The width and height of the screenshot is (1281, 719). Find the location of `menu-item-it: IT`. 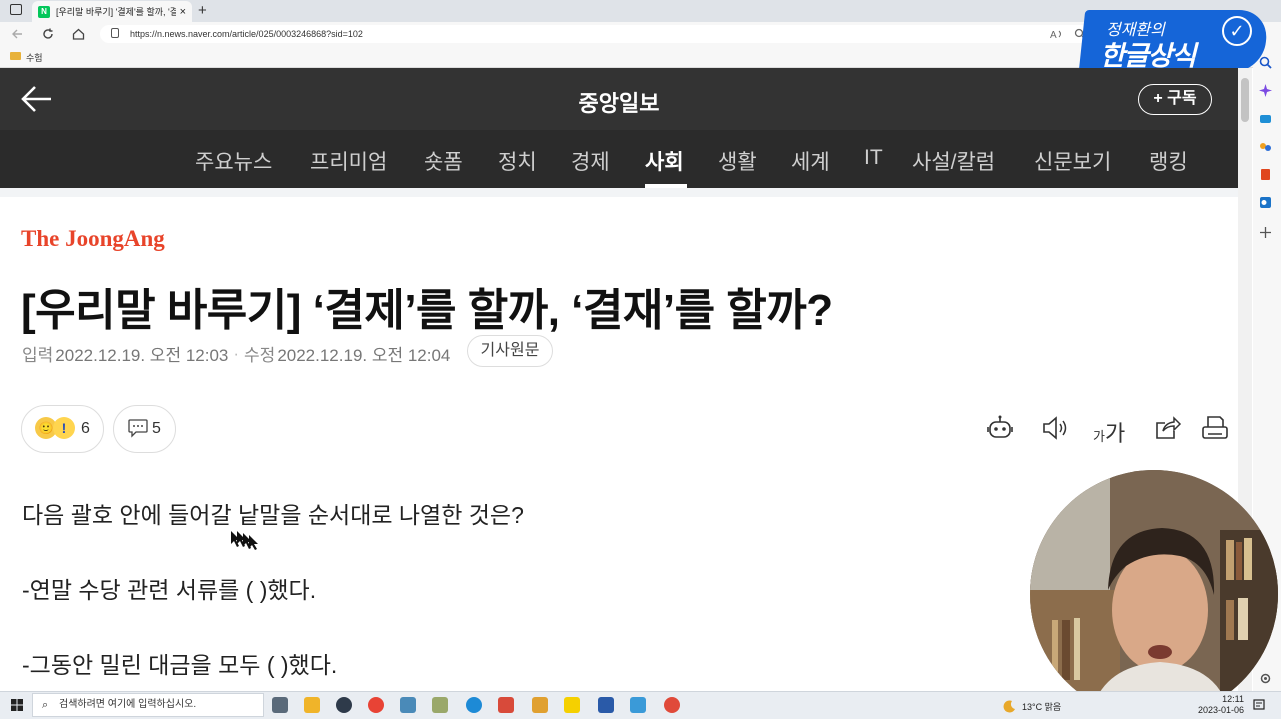

menu-item-it: IT is located at coordinates (873, 158).